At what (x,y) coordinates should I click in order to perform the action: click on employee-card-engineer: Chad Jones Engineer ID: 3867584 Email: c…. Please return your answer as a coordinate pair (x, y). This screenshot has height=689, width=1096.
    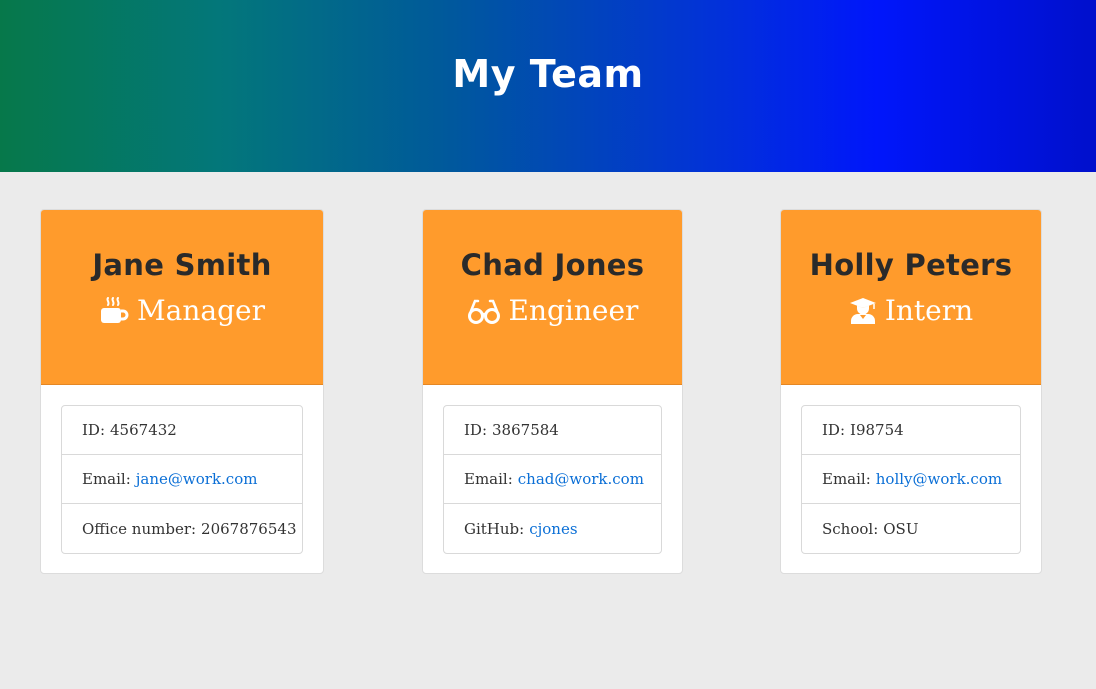
    Looking at the image, I should click on (552, 391).